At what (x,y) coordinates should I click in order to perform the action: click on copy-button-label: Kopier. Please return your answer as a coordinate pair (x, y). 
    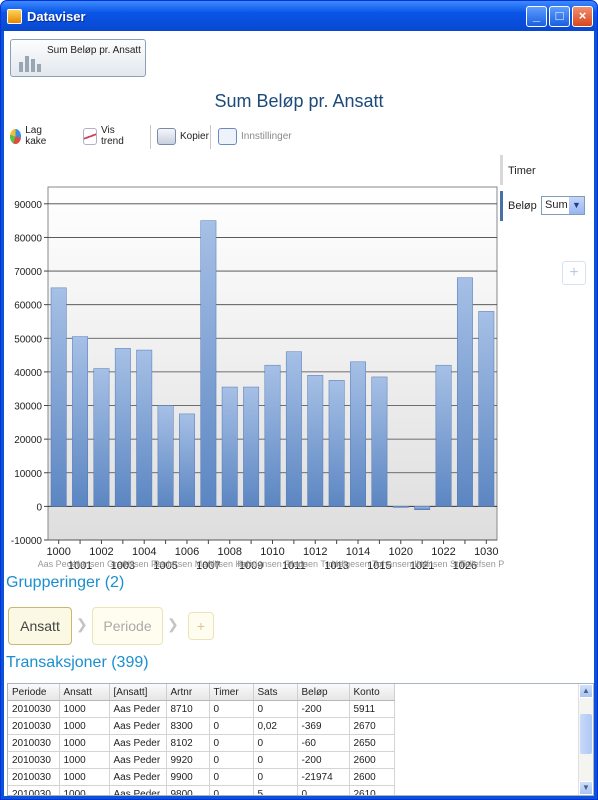
    Looking at the image, I should click on (194, 136).